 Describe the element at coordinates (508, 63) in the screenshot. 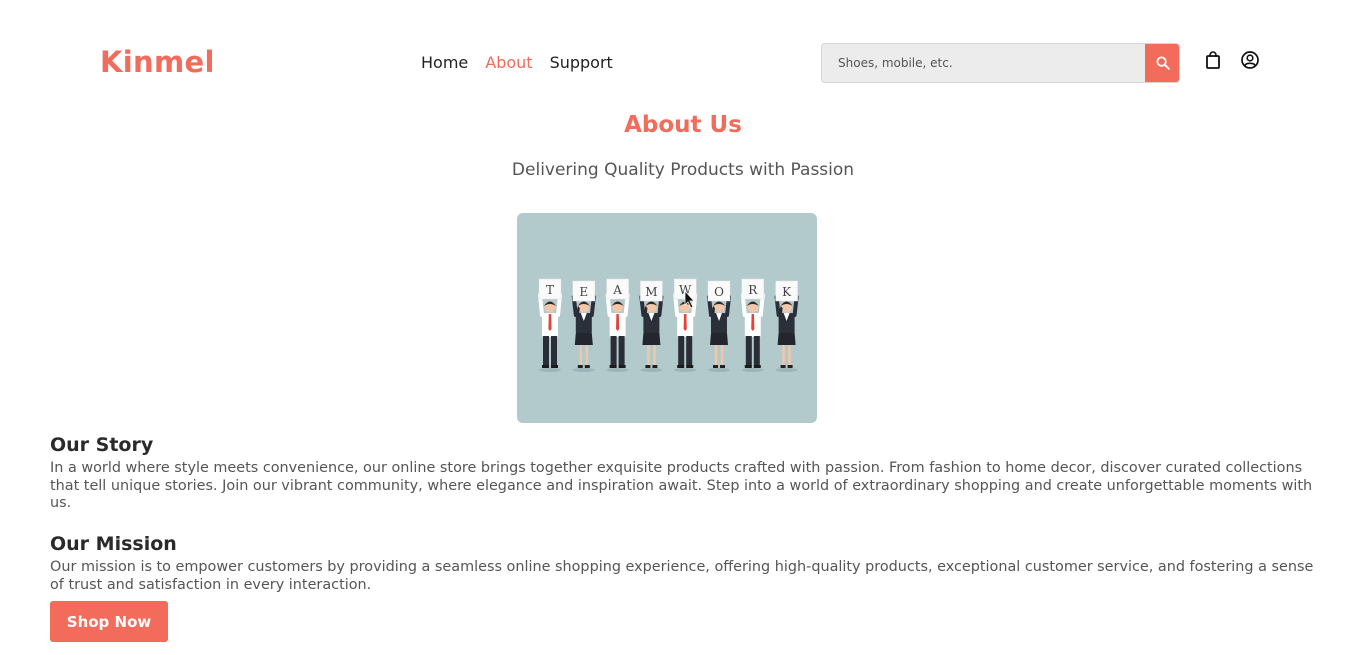

I see `nav-about: About` at that location.